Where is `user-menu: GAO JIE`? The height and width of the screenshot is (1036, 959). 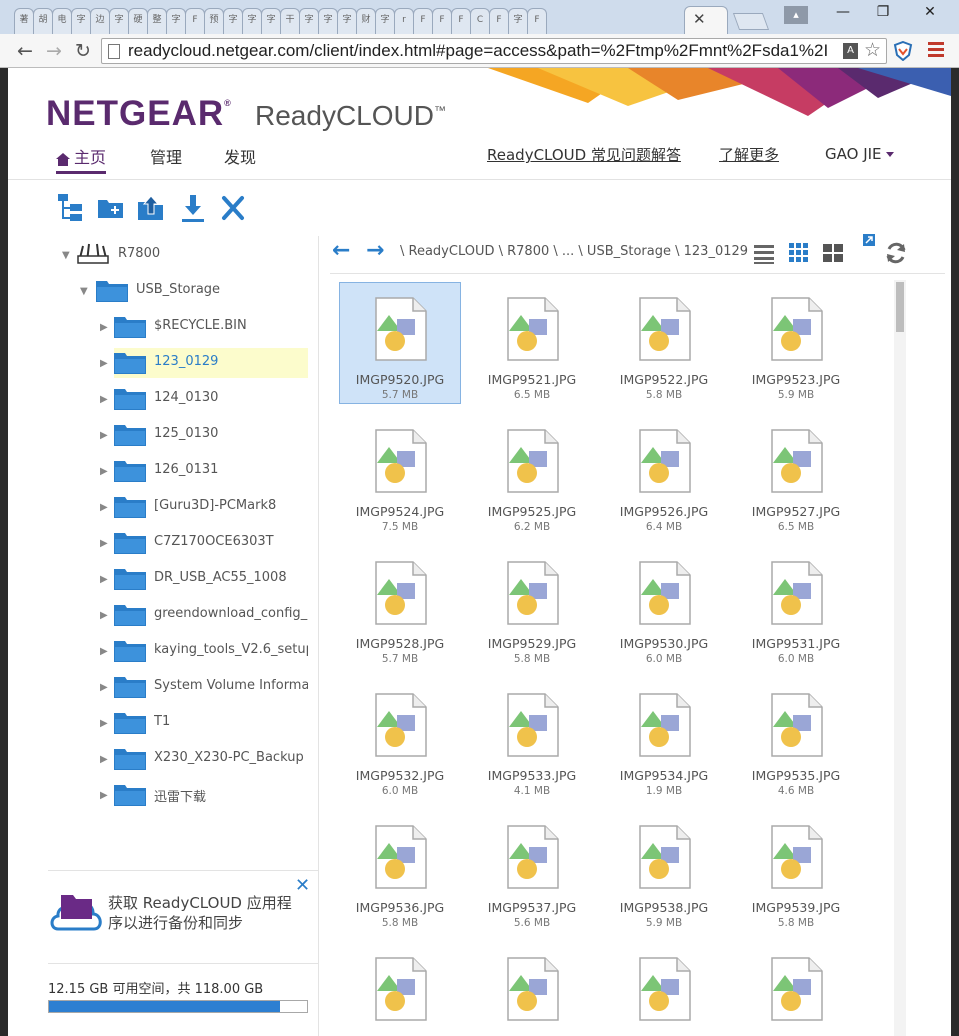 user-menu: GAO JIE is located at coordinates (859, 154).